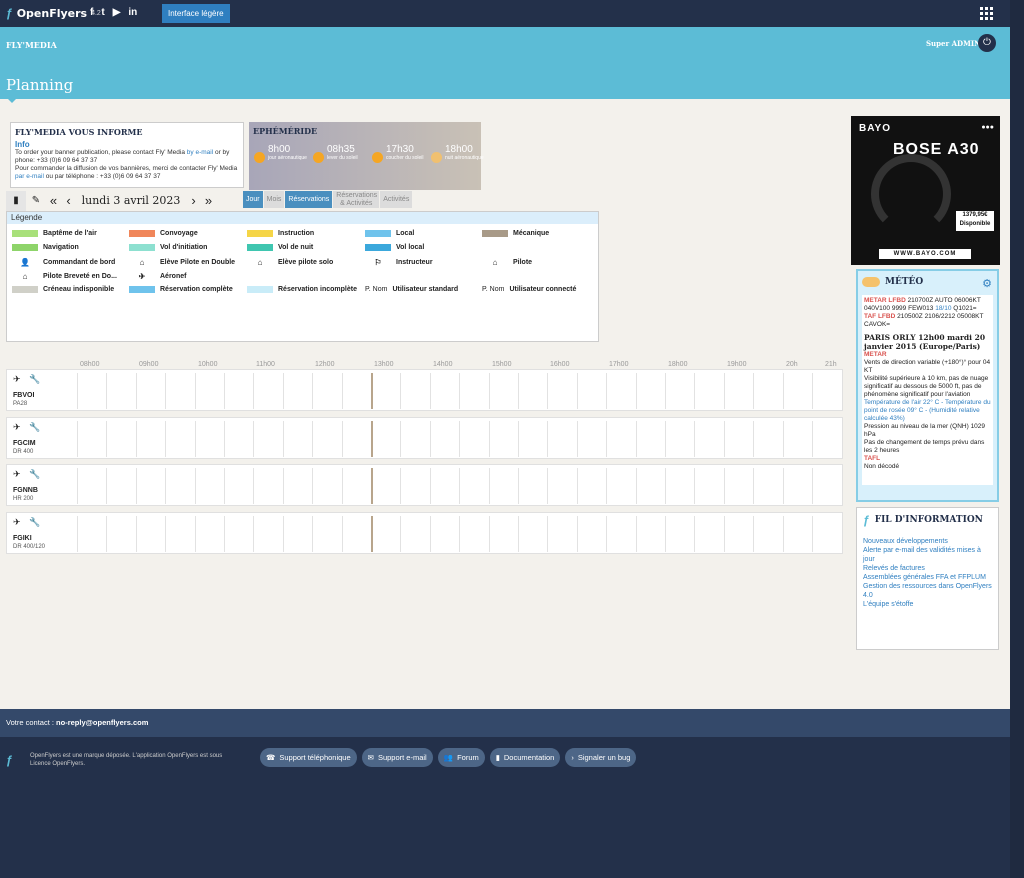 This screenshot has height=878, width=1024. Describe the element at coordinates (987, 283) in the screenshot. I see `gear-icon: ⚙` at that location.